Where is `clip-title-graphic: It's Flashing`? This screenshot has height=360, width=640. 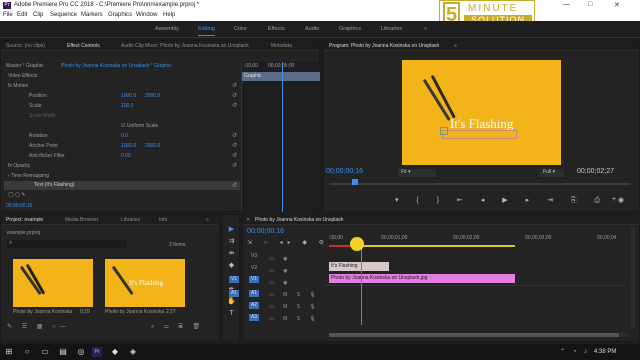 clip-title-graphic: It's Flashing is located at coordinates (359, 266).